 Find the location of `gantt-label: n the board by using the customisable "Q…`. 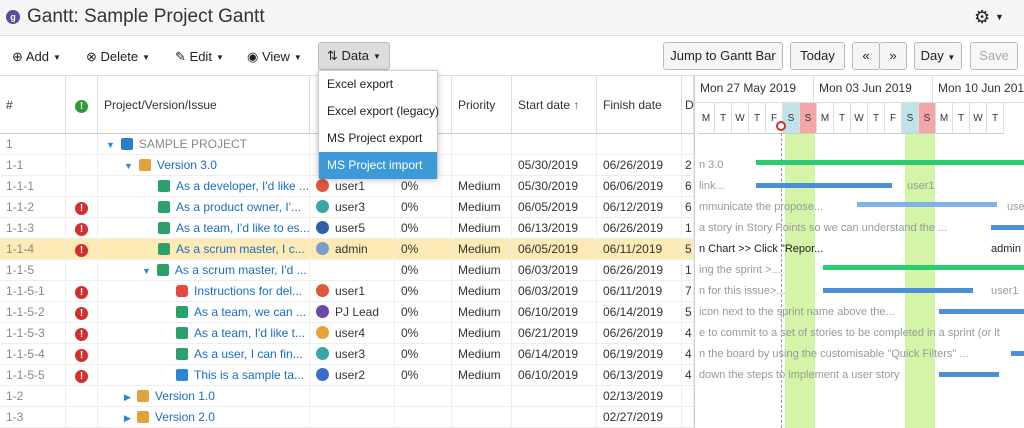

gantt-label: n the board by using the customisable "Q… is located at coordinates (834, 354).